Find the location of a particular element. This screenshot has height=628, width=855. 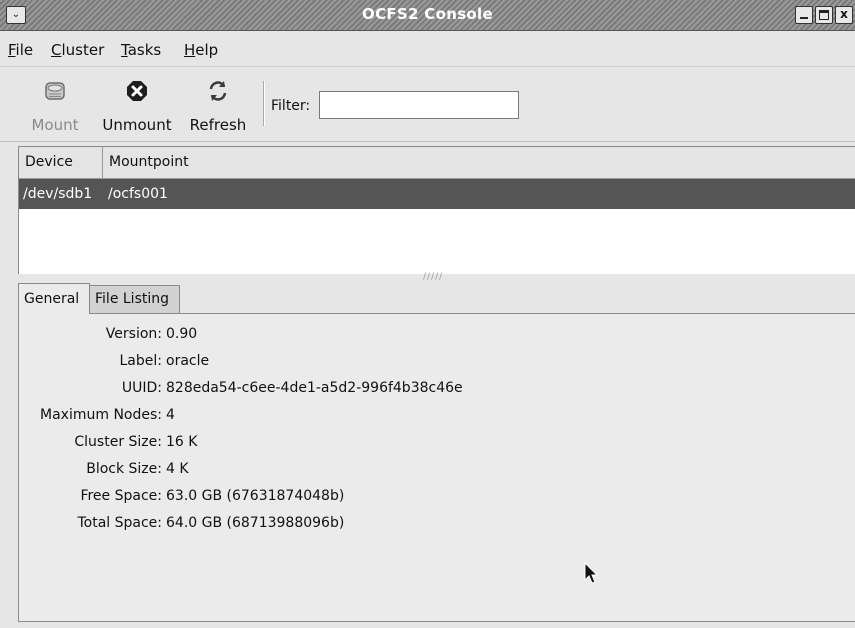

refresh-icon is located at coordinates (218, 91).